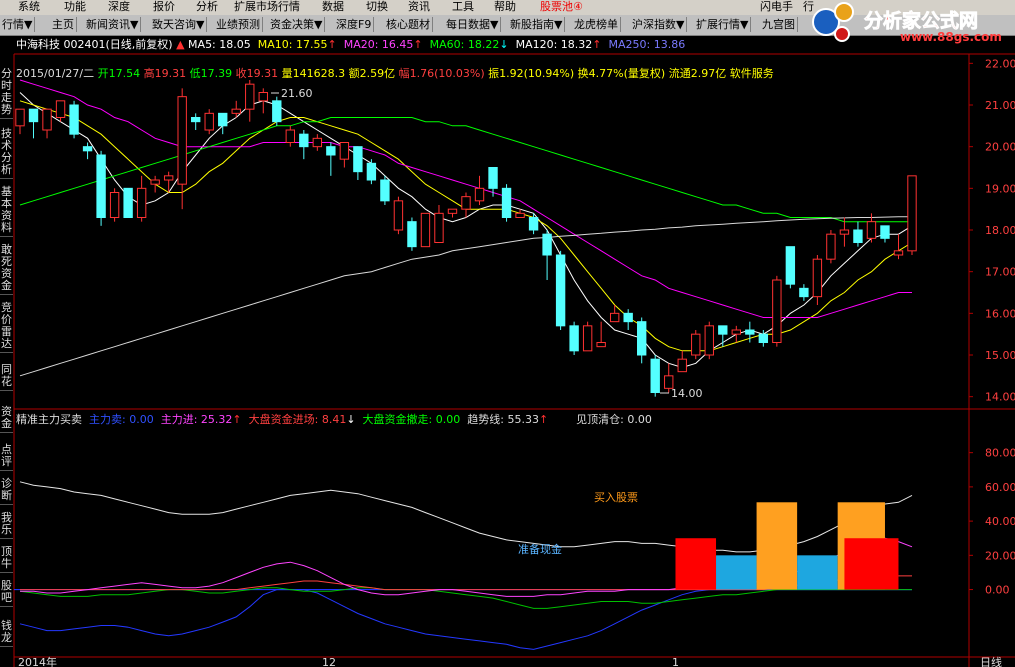  Describe the element at coordinates (596, 24) in the screenshot. I see `tb-dragon-tiger: 龙虎榜单` at that location.